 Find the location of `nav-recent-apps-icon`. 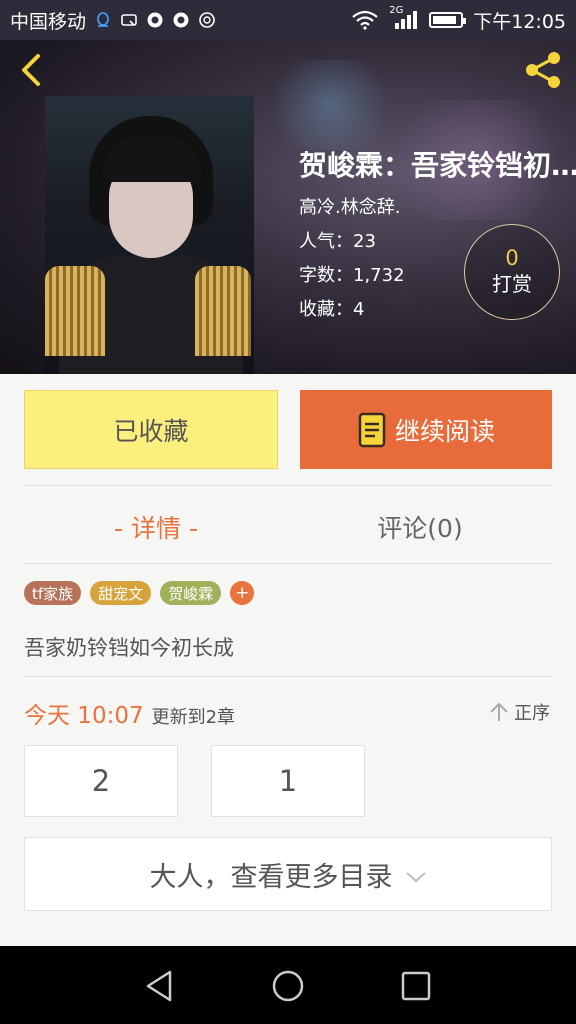

nav-recent-apps-icon is located at coordinates (416, 986).